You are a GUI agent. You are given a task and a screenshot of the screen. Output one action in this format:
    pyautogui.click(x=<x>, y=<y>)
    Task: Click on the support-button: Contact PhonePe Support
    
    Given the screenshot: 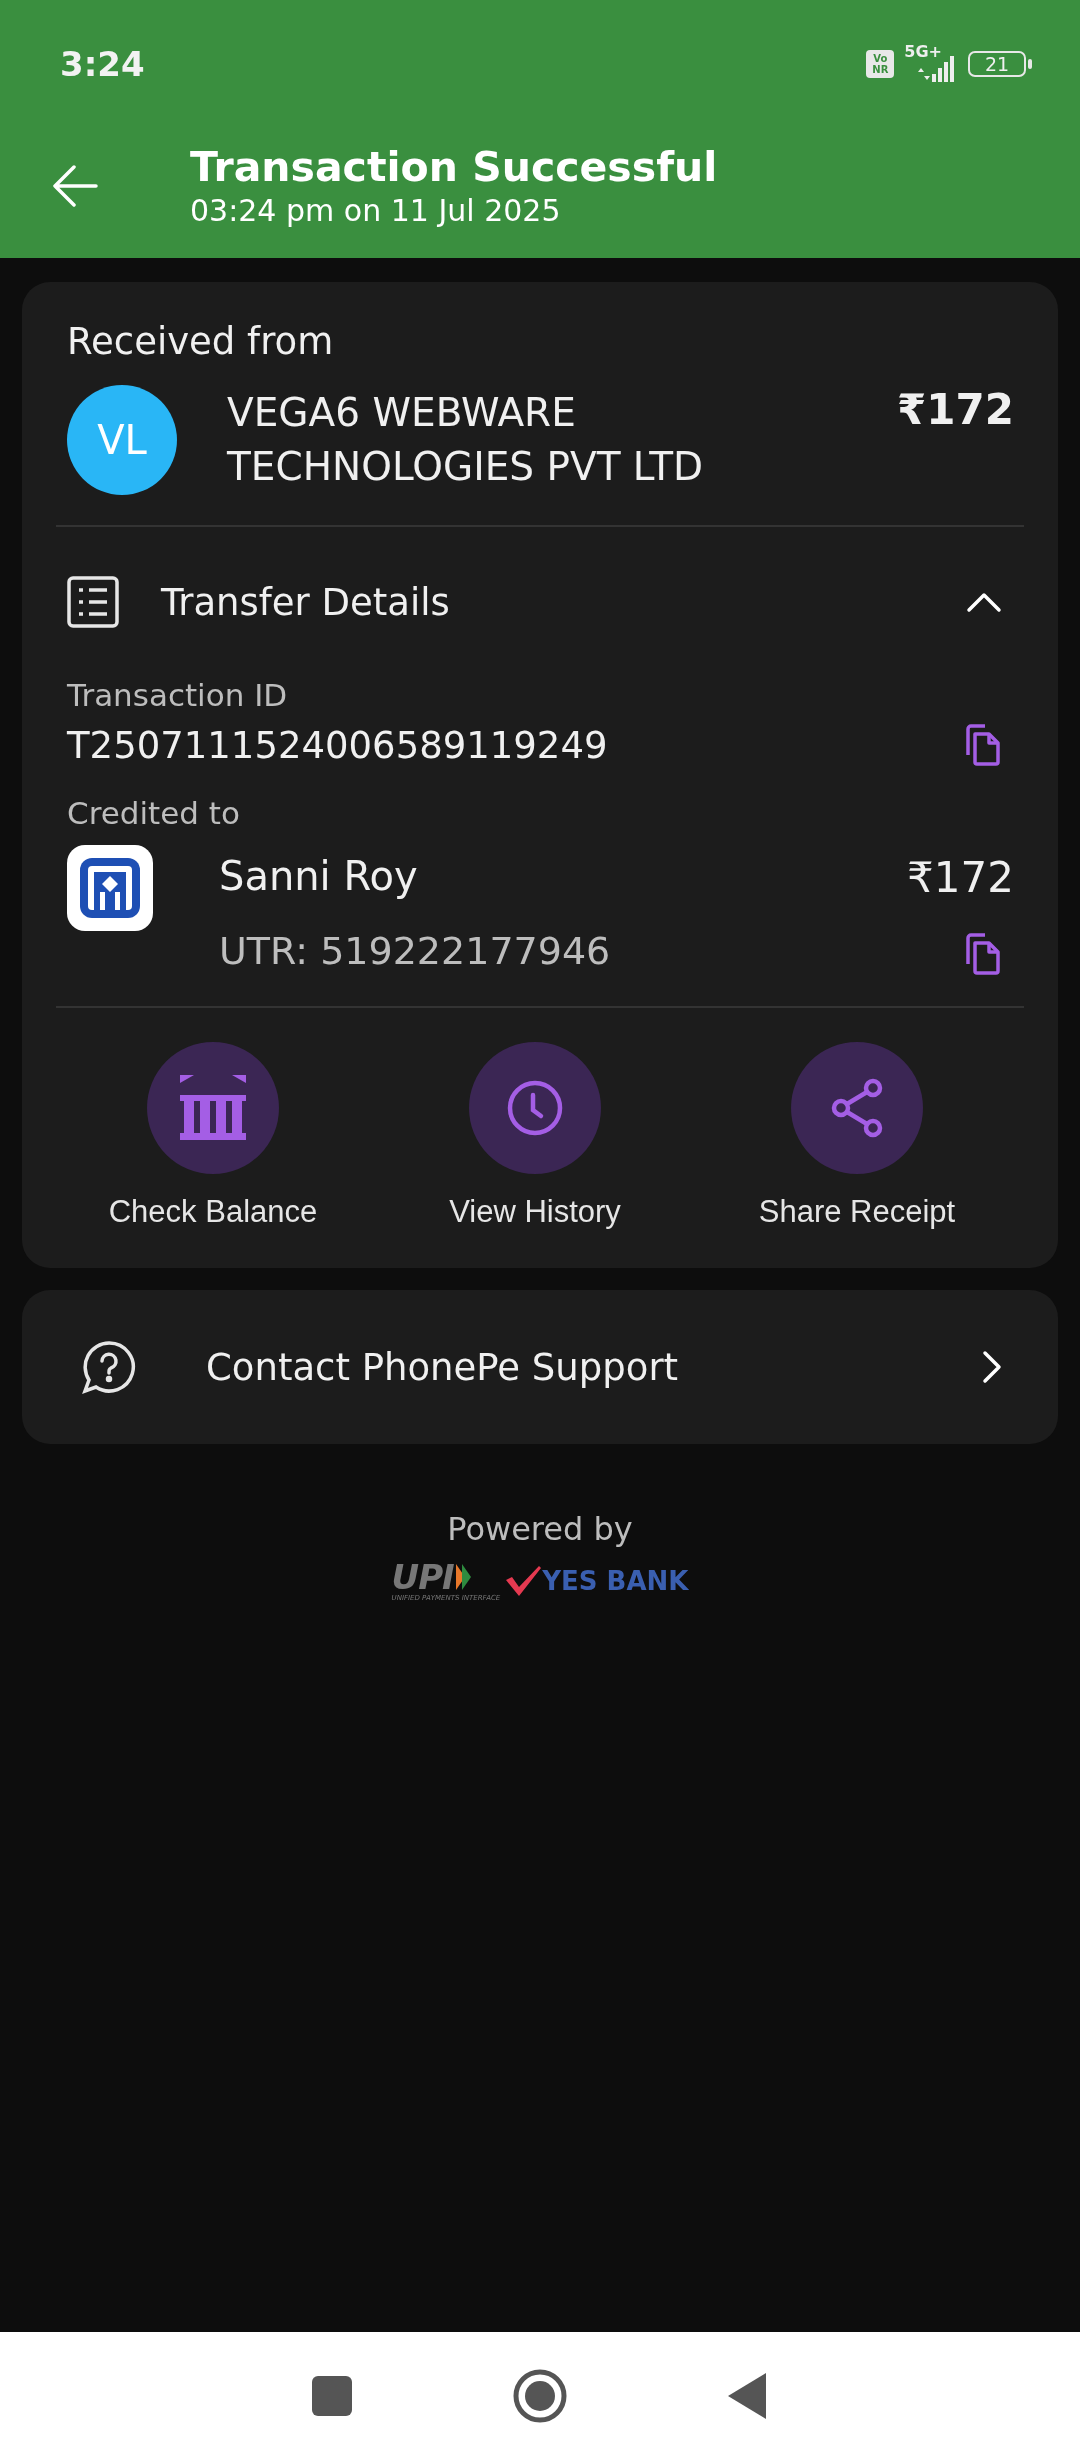 What is the action you would take?
    pyautogui.click(x=540, y=1367)
    